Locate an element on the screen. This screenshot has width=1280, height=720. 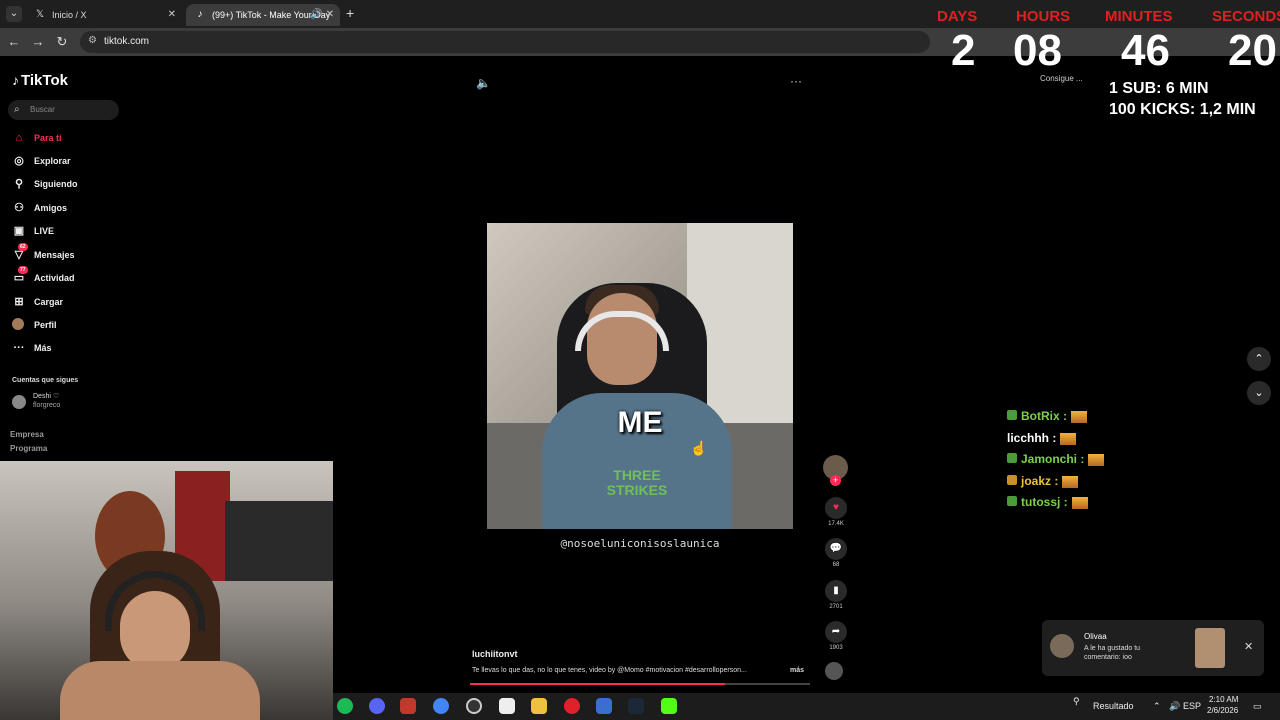
new-tab-button: + is located at coordinates (350, 13).